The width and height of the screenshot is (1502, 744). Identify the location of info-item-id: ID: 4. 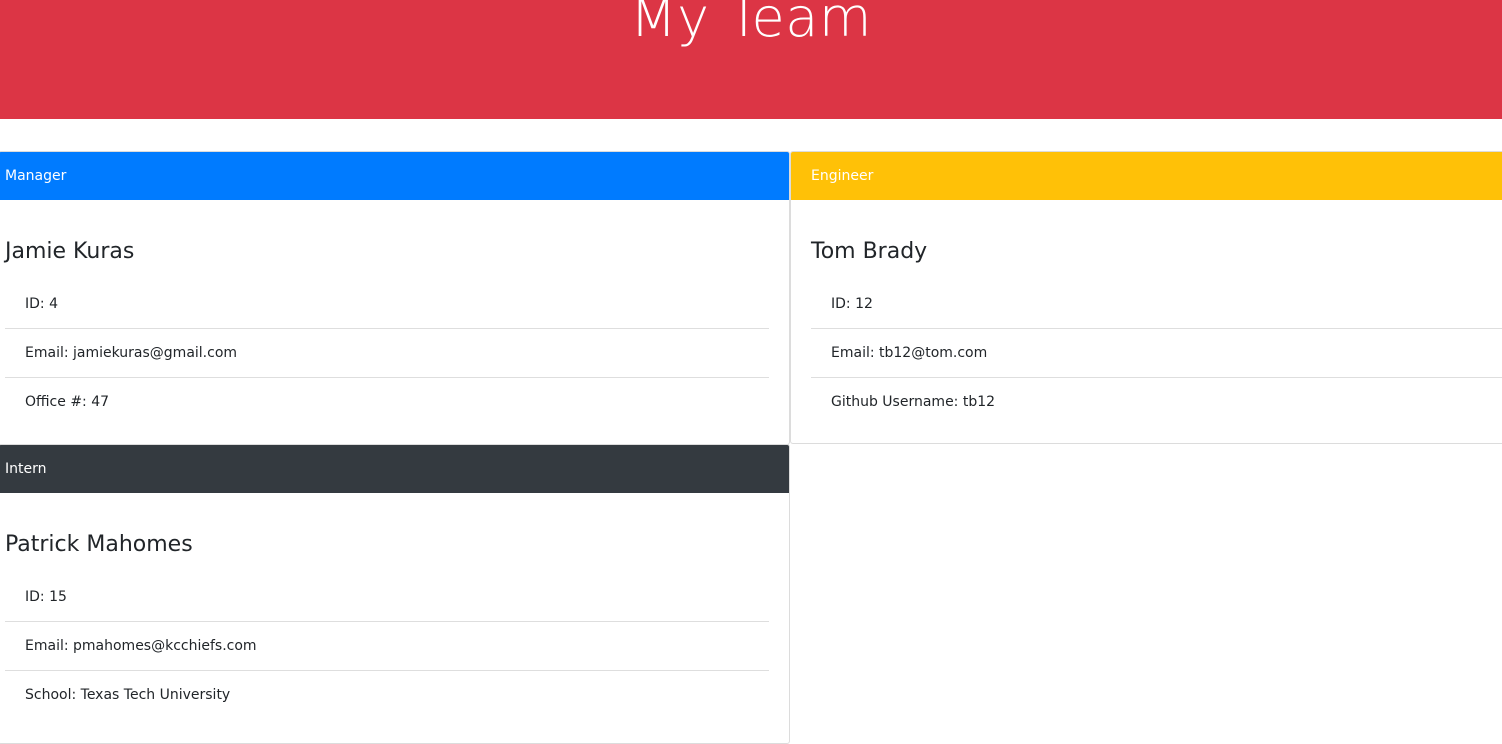
(387, 304).